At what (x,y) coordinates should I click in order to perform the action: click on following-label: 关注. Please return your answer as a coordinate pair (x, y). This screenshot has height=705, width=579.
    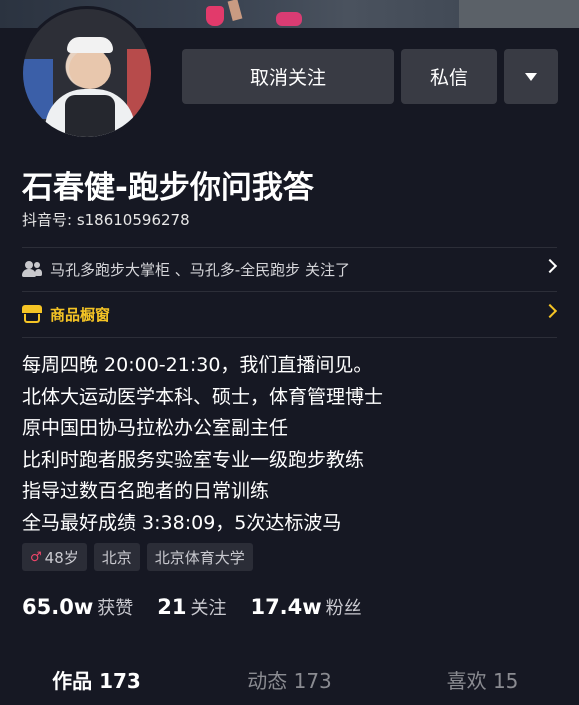
    Looking at the image, I should click on (208, 608).